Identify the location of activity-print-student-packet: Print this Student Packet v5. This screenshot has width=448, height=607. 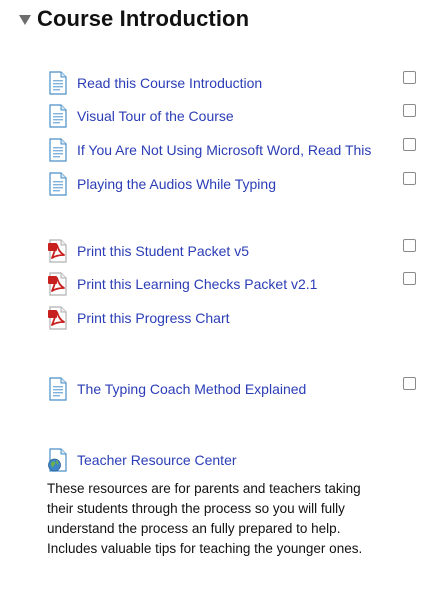
(148, 251).